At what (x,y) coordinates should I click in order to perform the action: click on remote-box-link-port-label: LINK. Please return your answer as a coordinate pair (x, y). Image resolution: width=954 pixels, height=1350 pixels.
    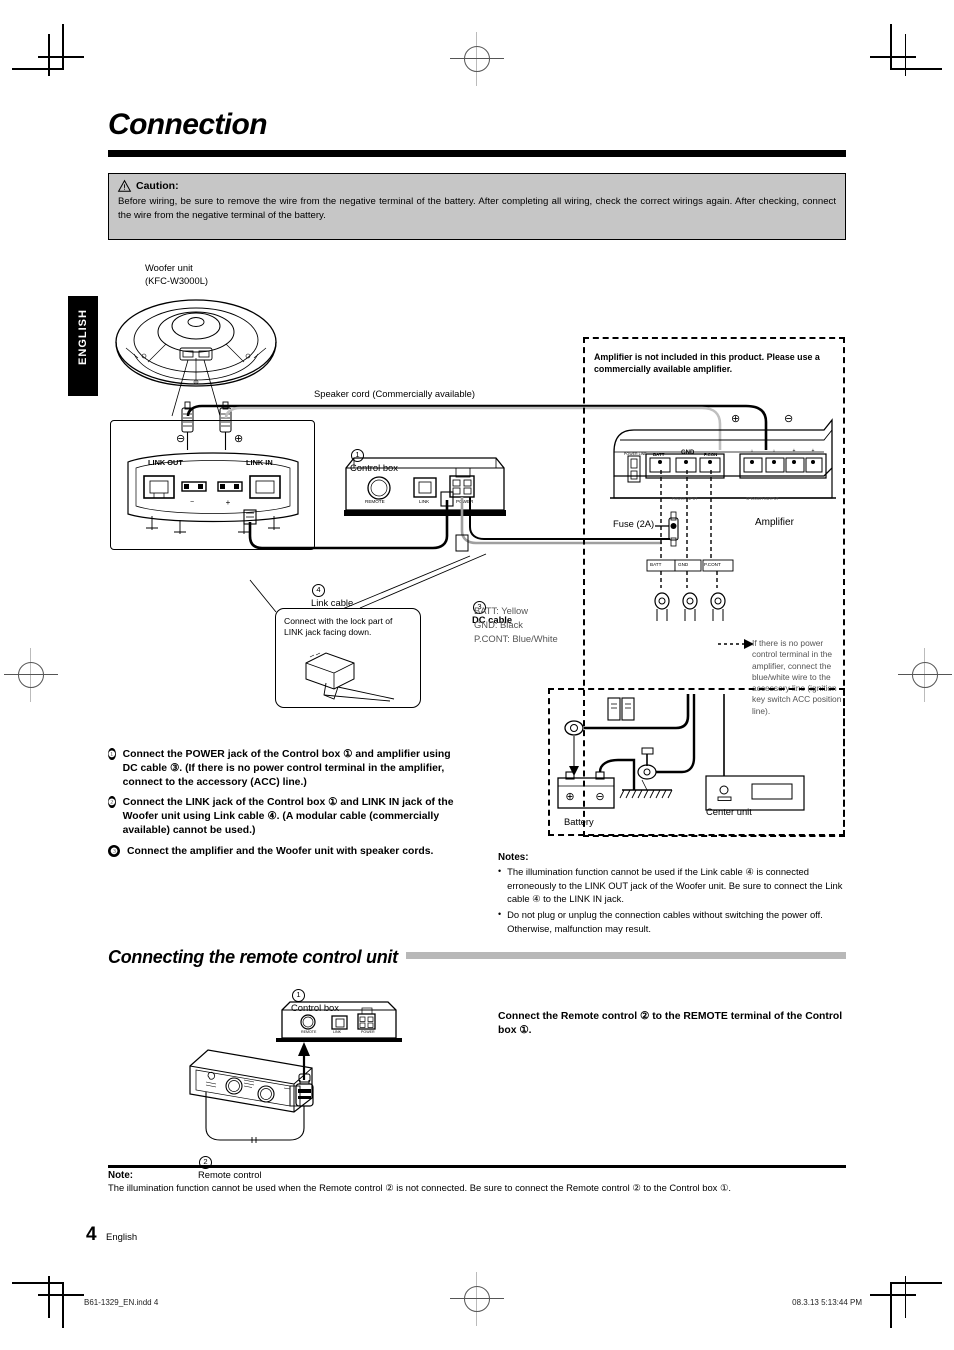
    Looking at the image, I should click on (337, 1032).